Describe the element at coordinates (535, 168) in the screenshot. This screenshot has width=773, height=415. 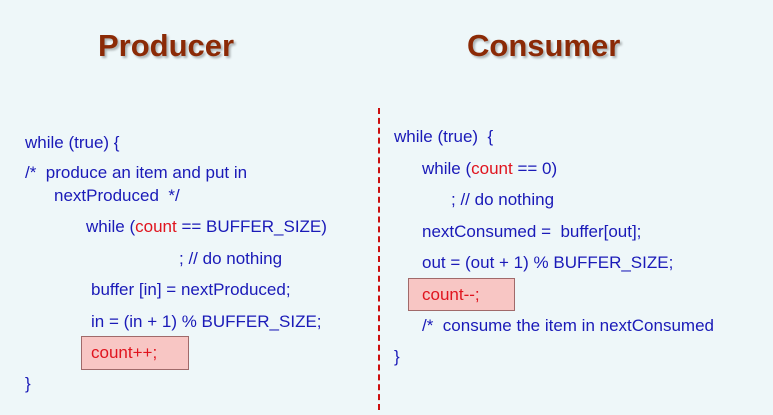
I see `consumer-while-condition: == 0)` at that location.